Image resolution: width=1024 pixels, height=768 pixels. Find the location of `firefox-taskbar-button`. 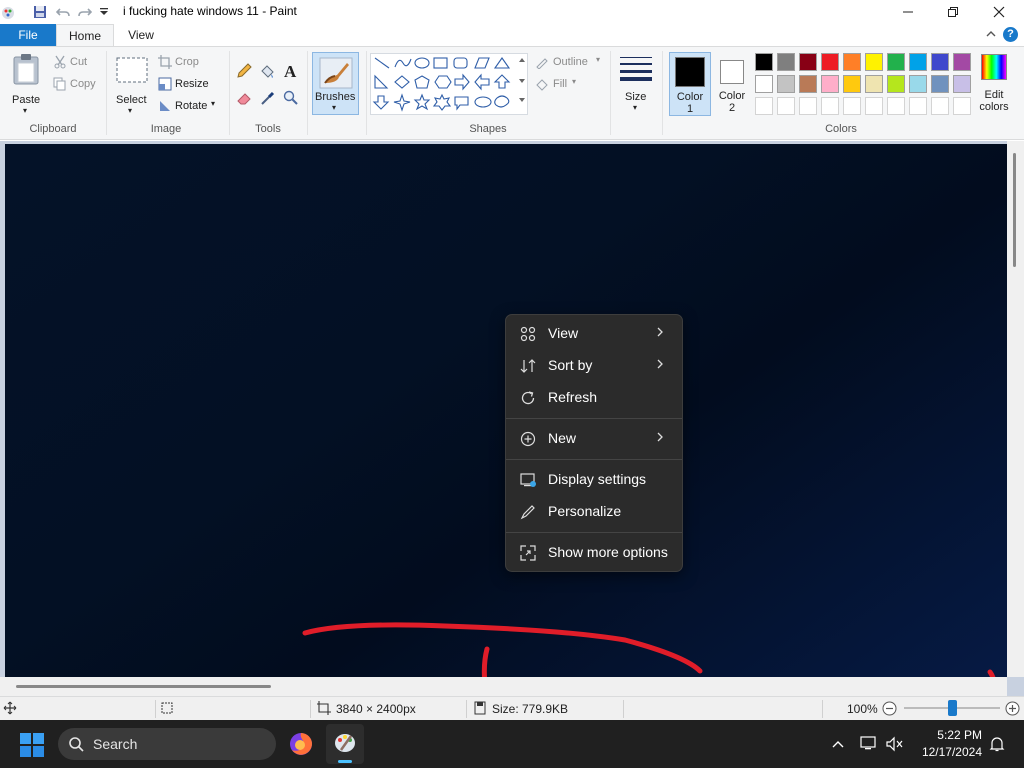

firefox-taskbar-button is located at coordinates (301, 745).